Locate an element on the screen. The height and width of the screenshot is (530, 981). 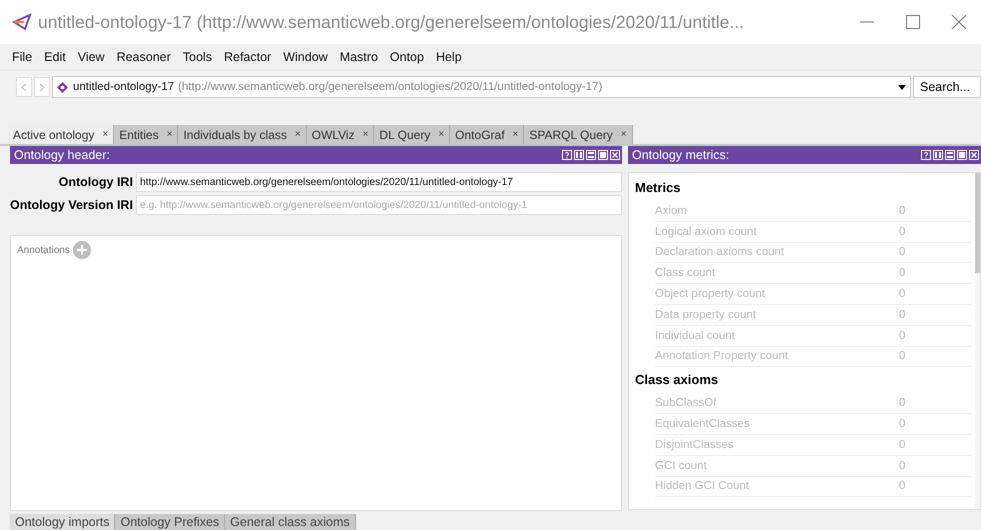
metric-name: Axiom is located at coordinates (671, 210).